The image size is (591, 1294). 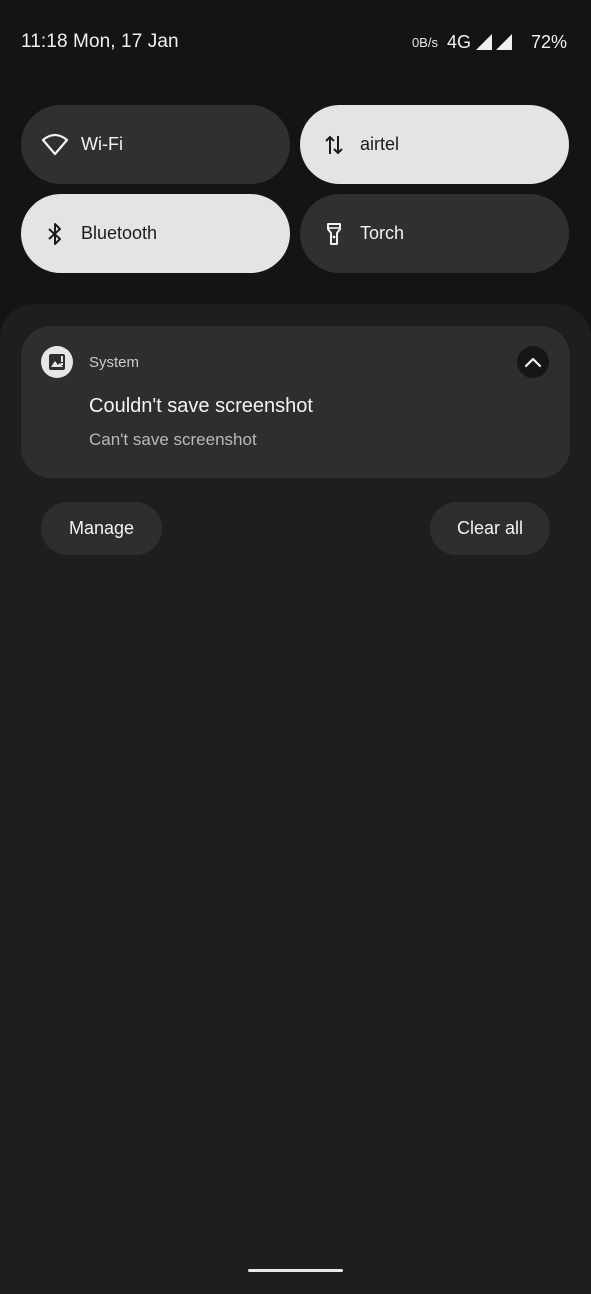 I want to click on status-bar: 11:18 Mon, 17 Jan 0B/s 4G 72%, so click(x=295, y=42).